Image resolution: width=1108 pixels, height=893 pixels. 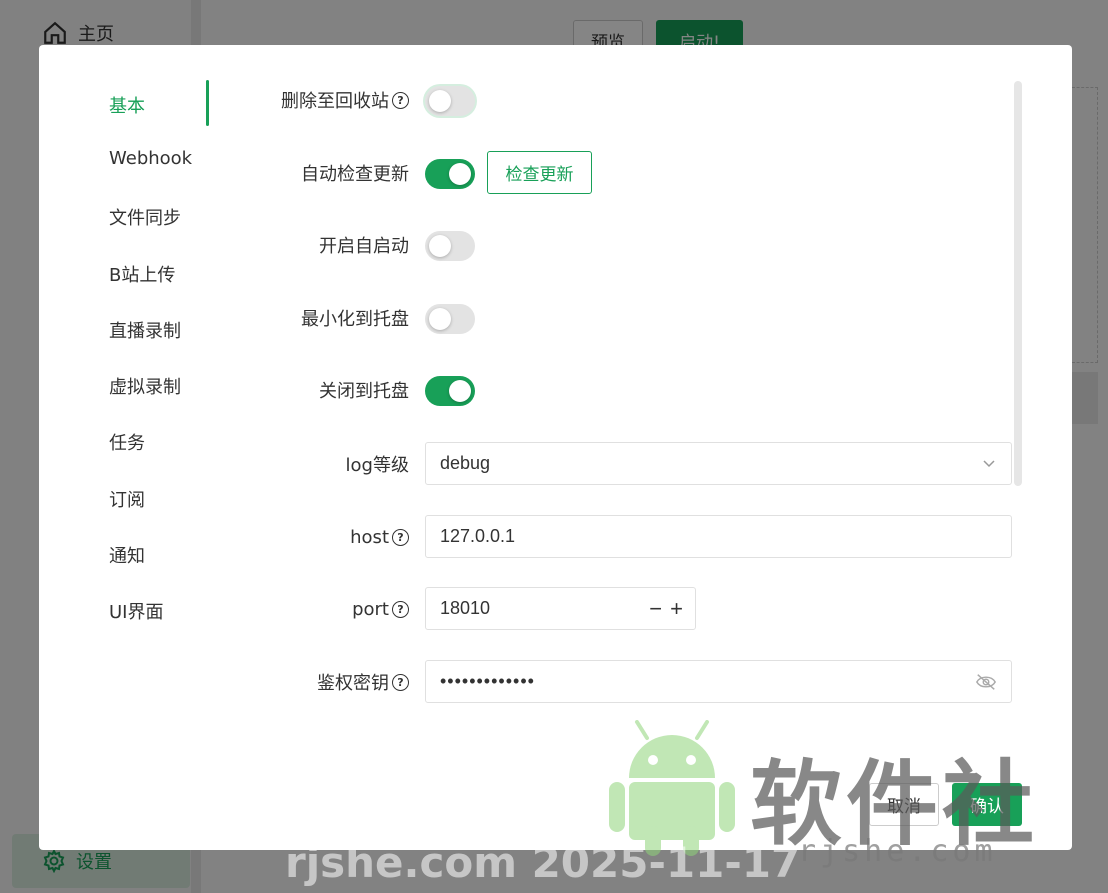 What do you see at coordinates (655, 609) in the screenshot?
I see `minus-icon: −` at bounding box center [655, 609].